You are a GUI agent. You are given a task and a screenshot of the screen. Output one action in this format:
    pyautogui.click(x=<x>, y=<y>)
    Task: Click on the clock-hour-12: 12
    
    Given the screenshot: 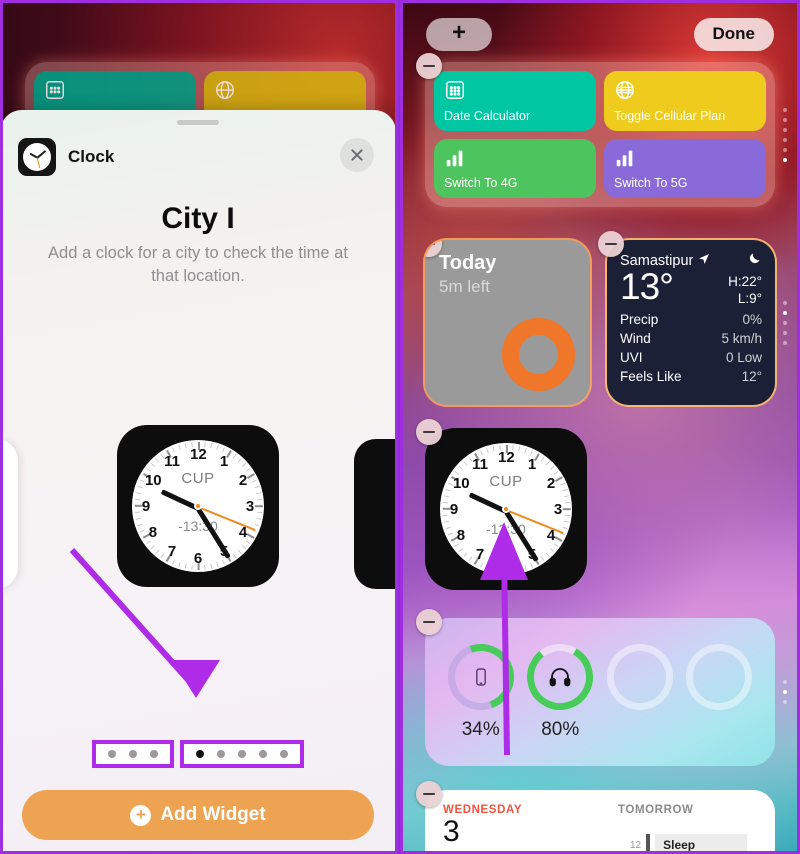 What is the action you would take?
    pyautogui.click(x=506, y=457)
    